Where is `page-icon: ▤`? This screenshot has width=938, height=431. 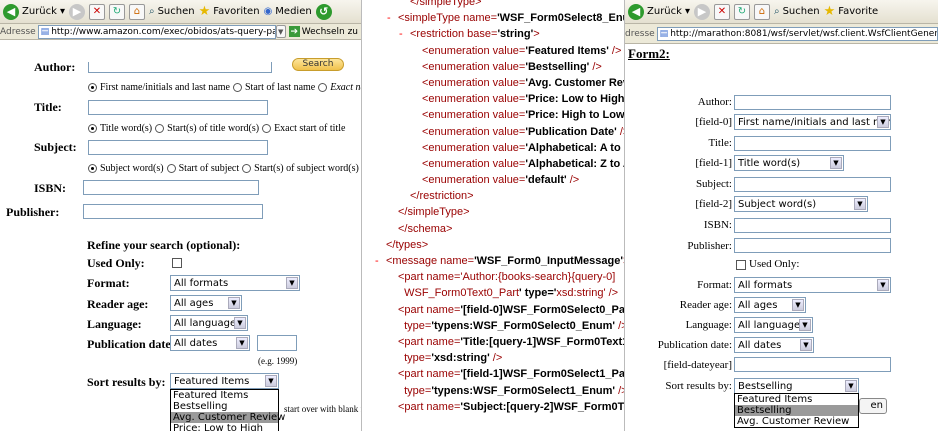
page-icon: ▤ is located at coordinates (45, 31).